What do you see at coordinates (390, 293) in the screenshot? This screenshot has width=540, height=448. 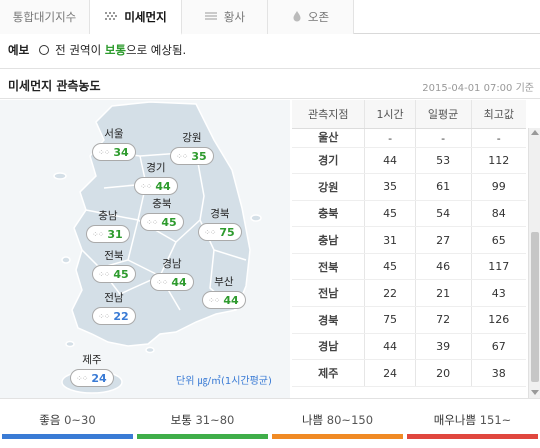 I see `hourly-value: 22` at bounding box center [390, 293].